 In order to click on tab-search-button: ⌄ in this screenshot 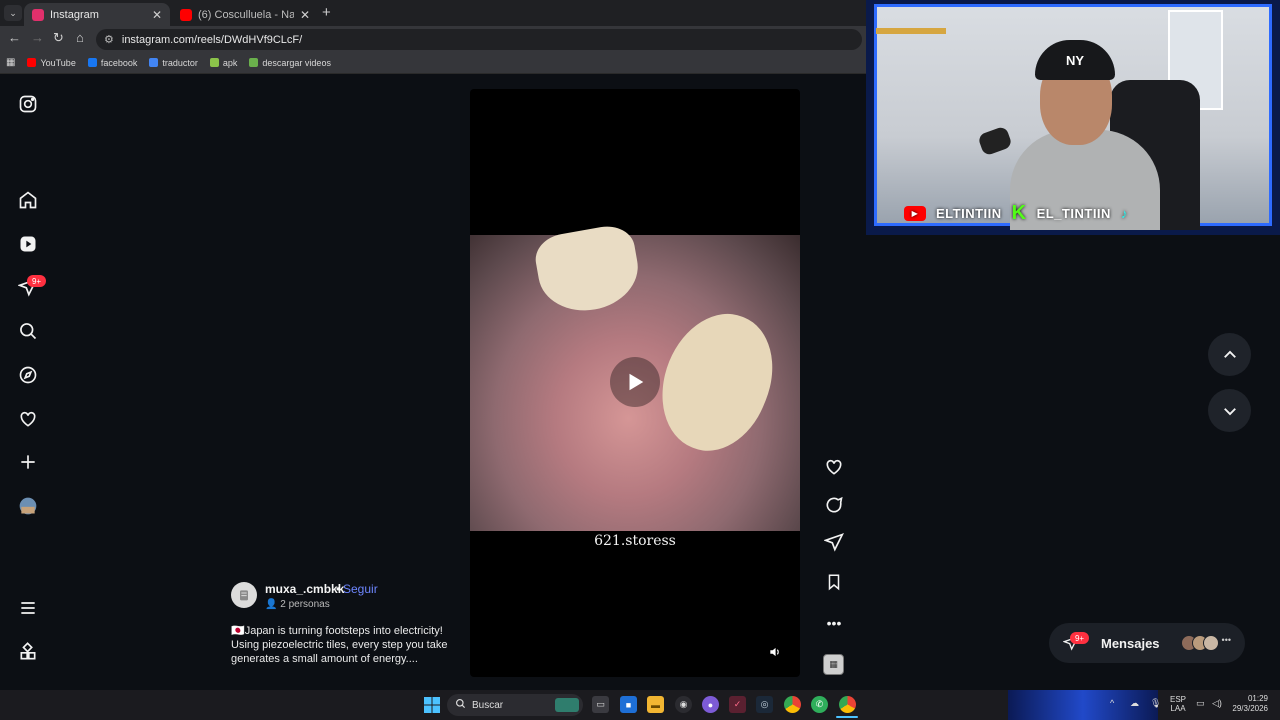, I will do `click(13, 13)`.